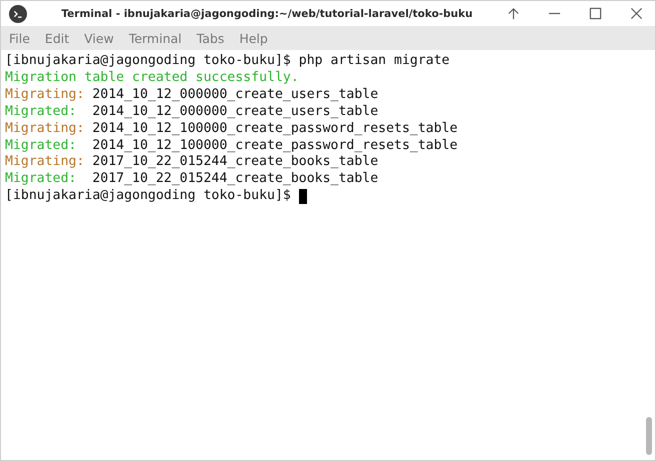 The image size is (656, 461). I want to click on menu-item: Tabs, so click(210, 38).